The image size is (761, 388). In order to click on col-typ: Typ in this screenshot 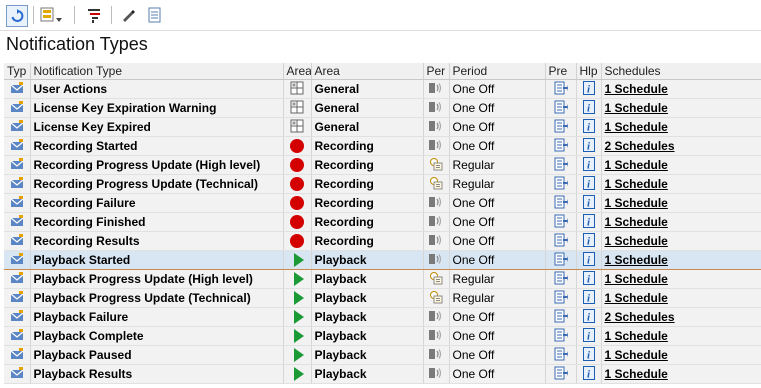, I will do `click(17, 71)`.